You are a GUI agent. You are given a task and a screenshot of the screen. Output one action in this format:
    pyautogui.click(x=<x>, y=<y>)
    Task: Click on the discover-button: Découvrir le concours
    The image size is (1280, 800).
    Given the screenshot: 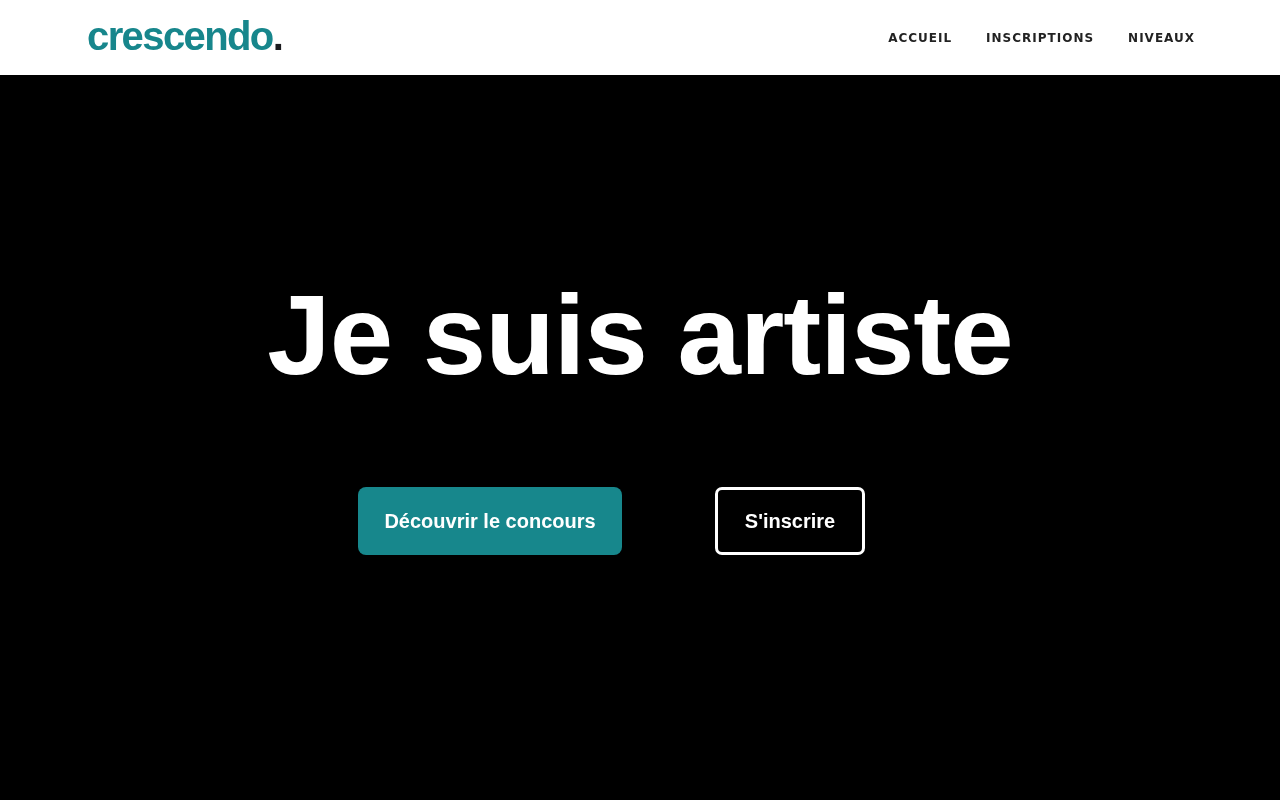 What is the action you would take?
    pyautogui.click(x=490, y=521)
    